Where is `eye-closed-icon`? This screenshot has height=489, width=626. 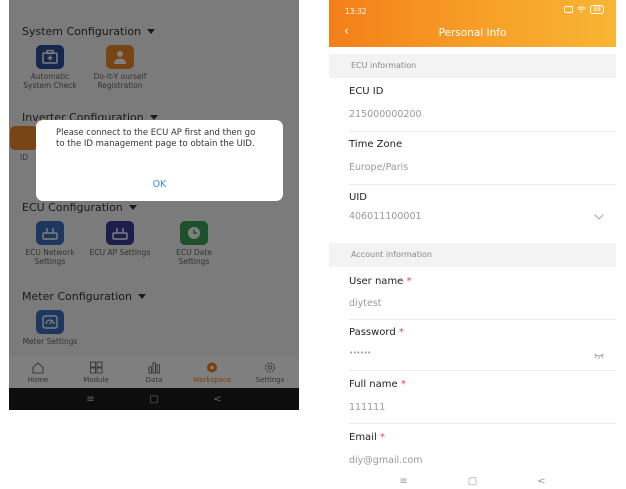
eye-closed-icon is located at coordinates (599, 356).